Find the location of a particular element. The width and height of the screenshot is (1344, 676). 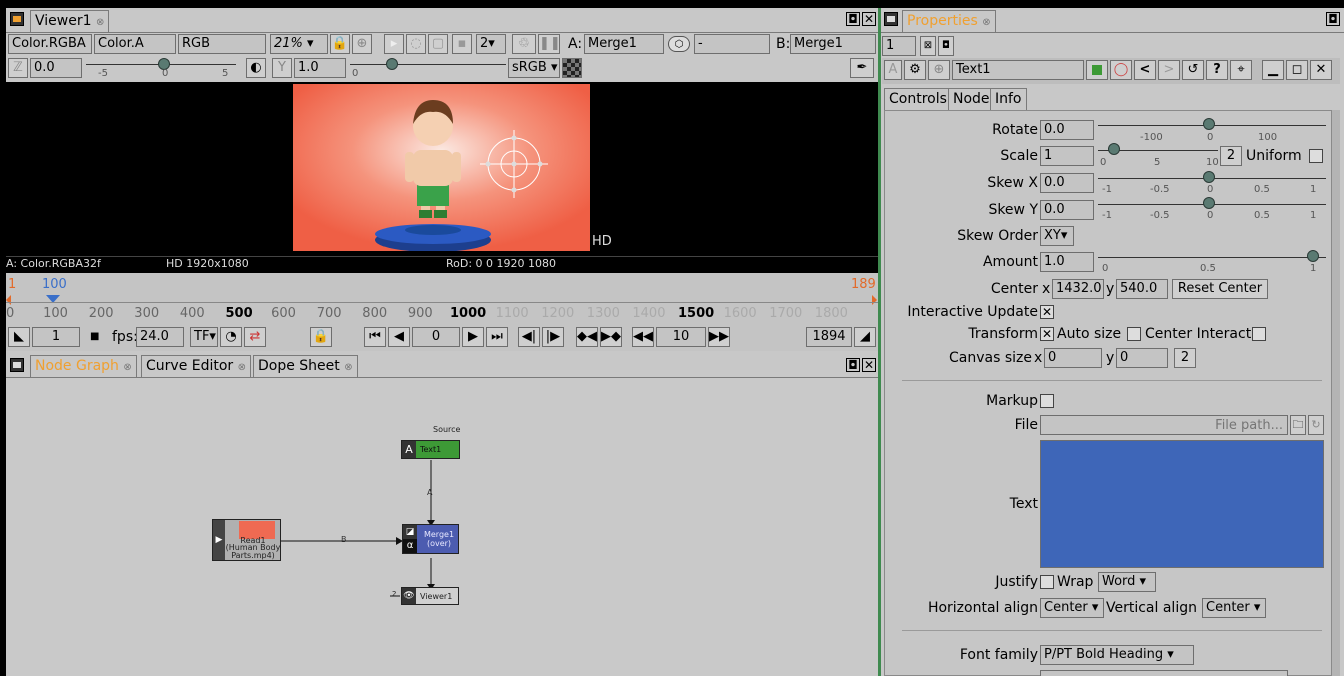

current-frame-field: 0 is located at coordinates (436, 337).